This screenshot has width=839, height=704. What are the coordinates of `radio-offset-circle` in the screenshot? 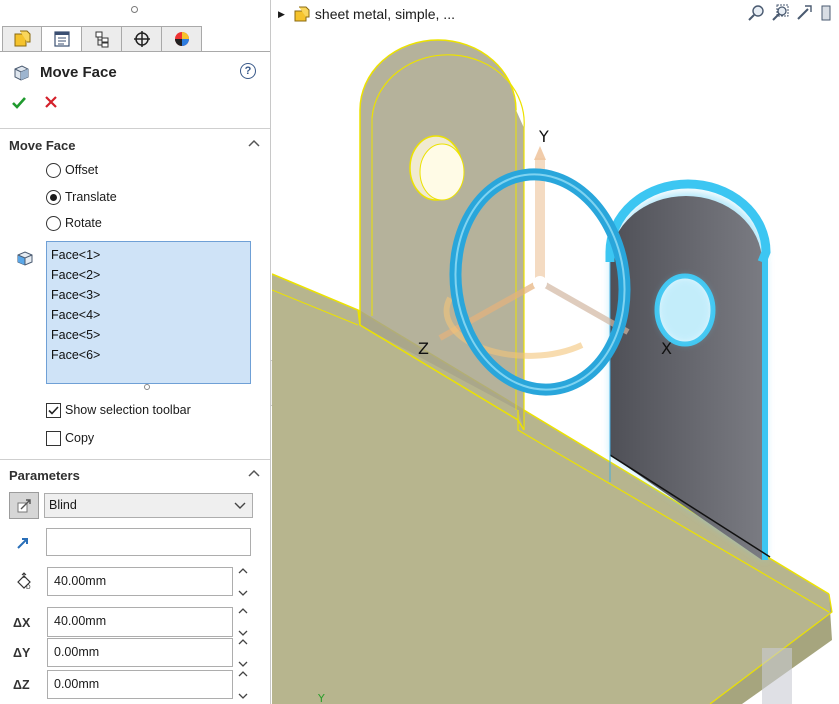 It's located at (53, 170).